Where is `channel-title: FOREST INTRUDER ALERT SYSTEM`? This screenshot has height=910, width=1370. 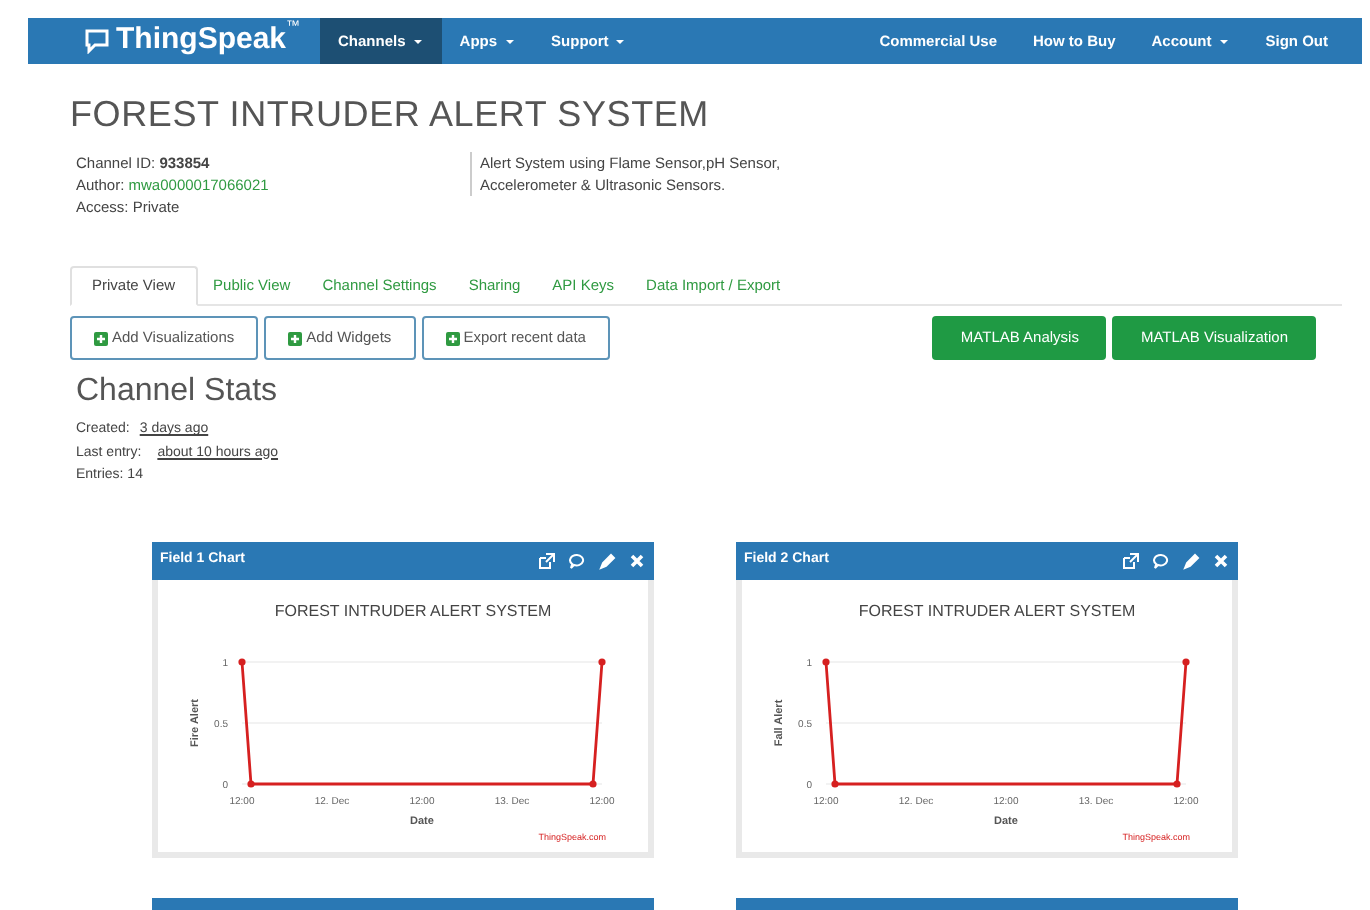 channel-title: FOREST INTRUDER ALERT SYSTEM is located at coordinates (390, 115).